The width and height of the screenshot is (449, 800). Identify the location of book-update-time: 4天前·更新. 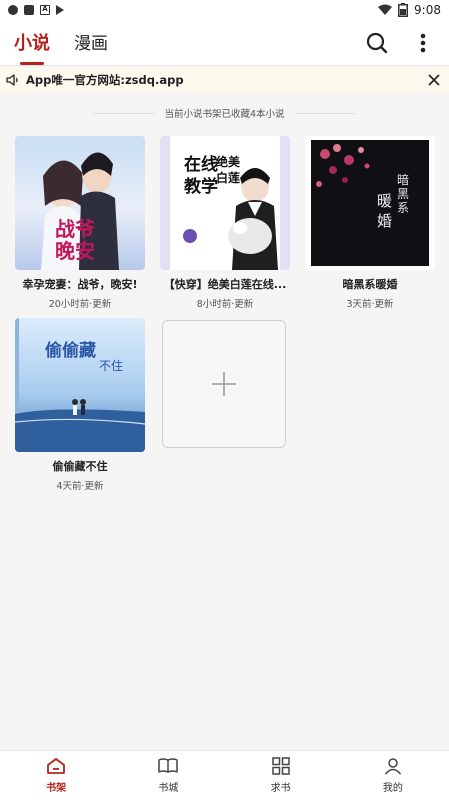
(80, 486).